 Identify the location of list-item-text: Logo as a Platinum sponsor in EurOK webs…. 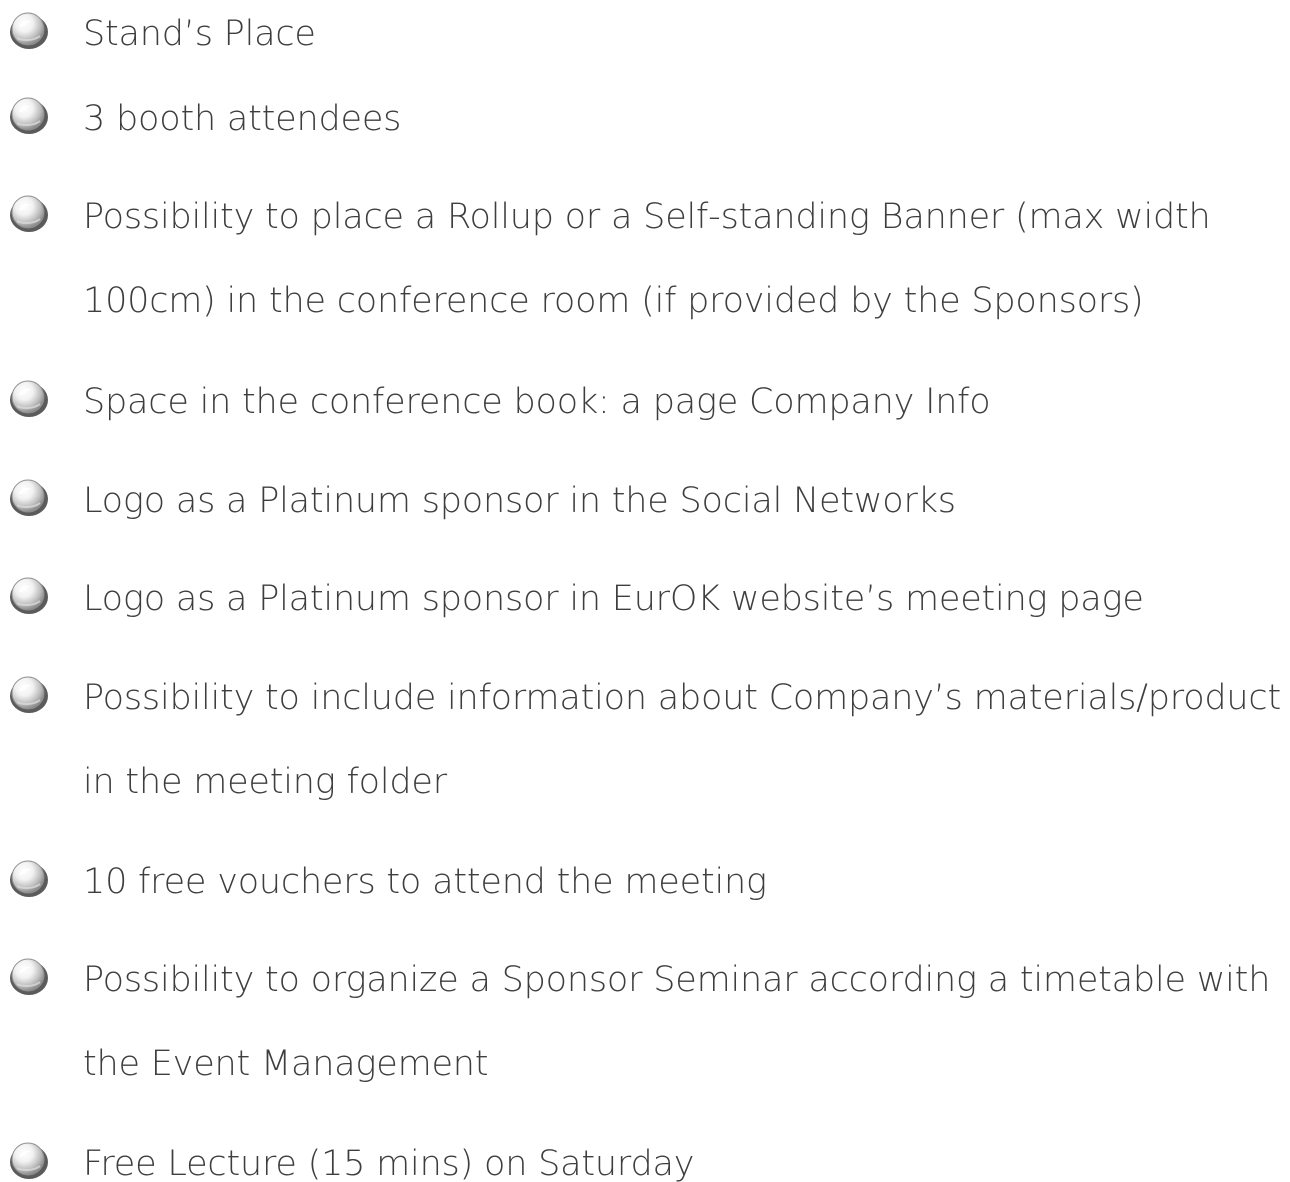
(613, 599).